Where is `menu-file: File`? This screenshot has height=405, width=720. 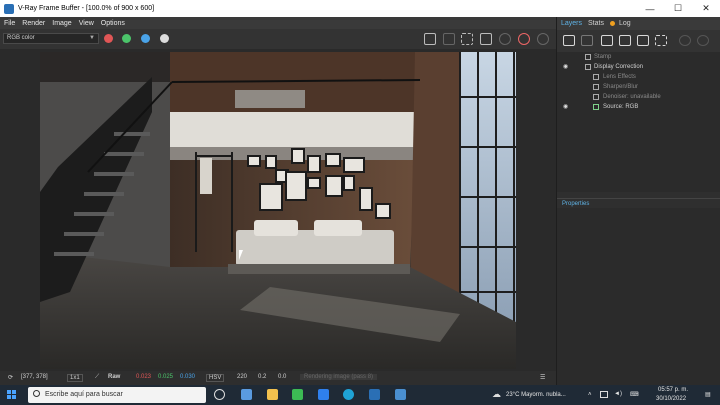 menu-file: File is located at coordinates (9, 23).